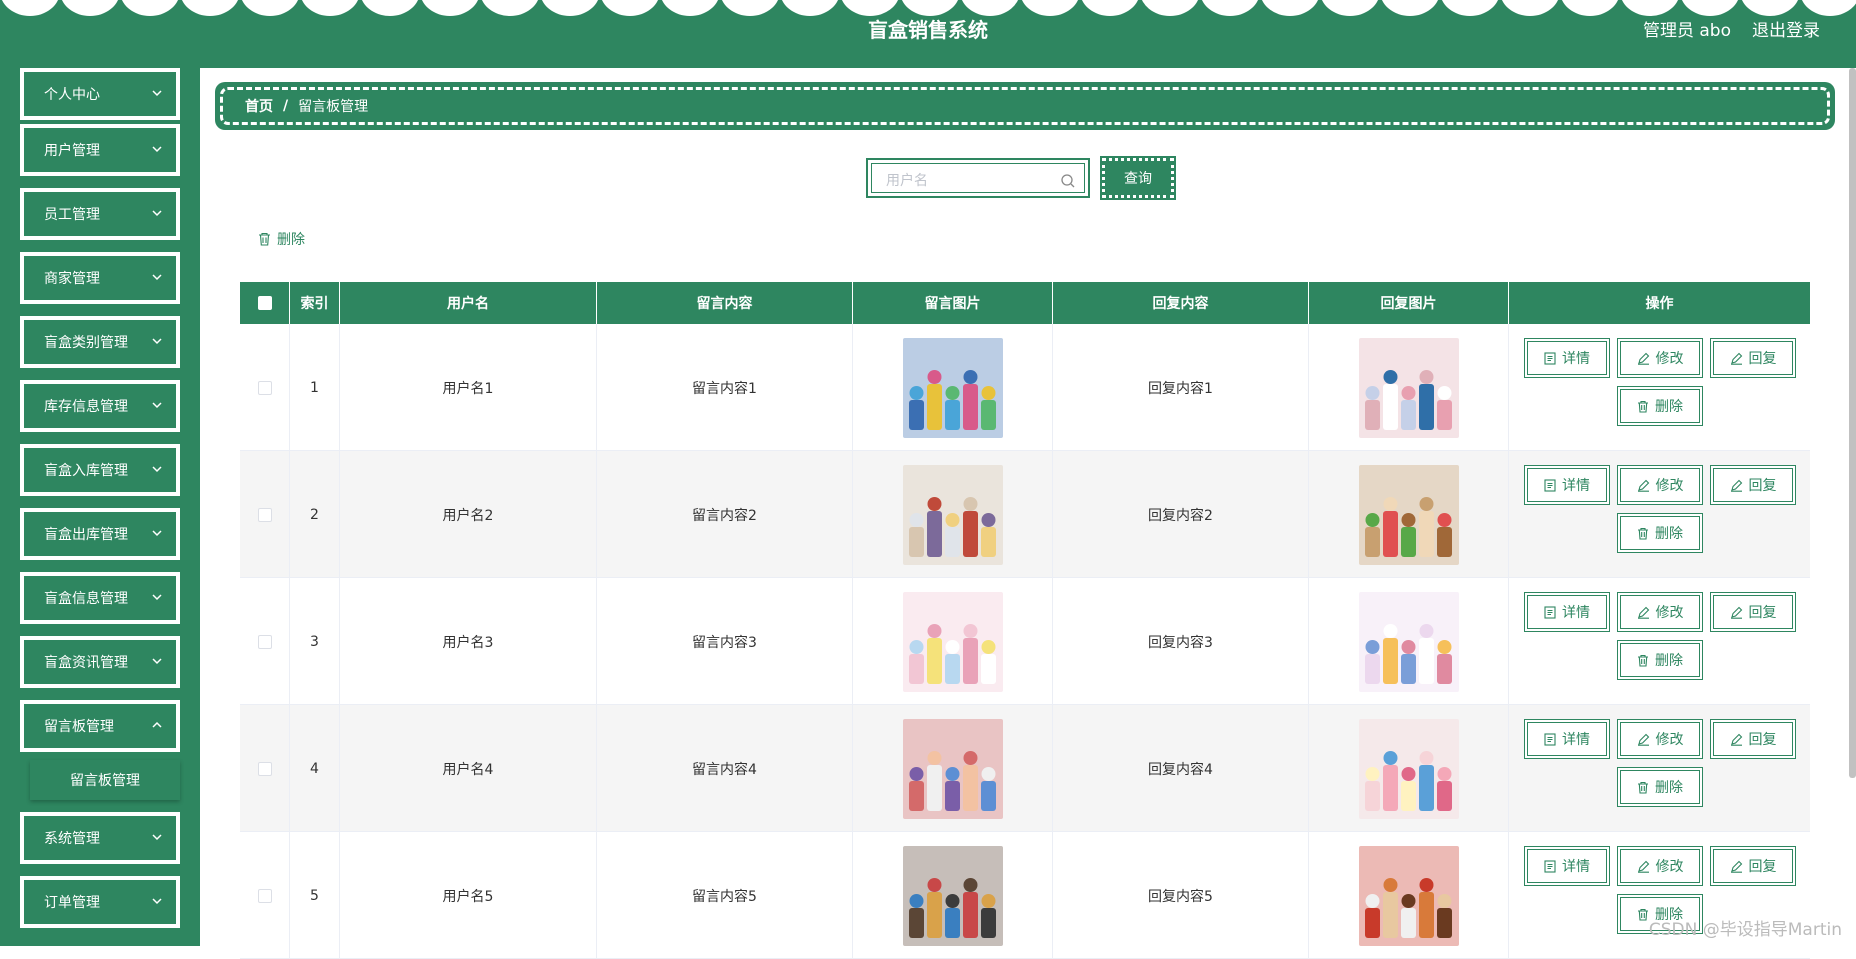 The image size is (1856, 959). What do you see at coordinates (259, 106) in the screenshot?
I see `breadcrumb-home-link: 首页` at bounding box center [259, 106].